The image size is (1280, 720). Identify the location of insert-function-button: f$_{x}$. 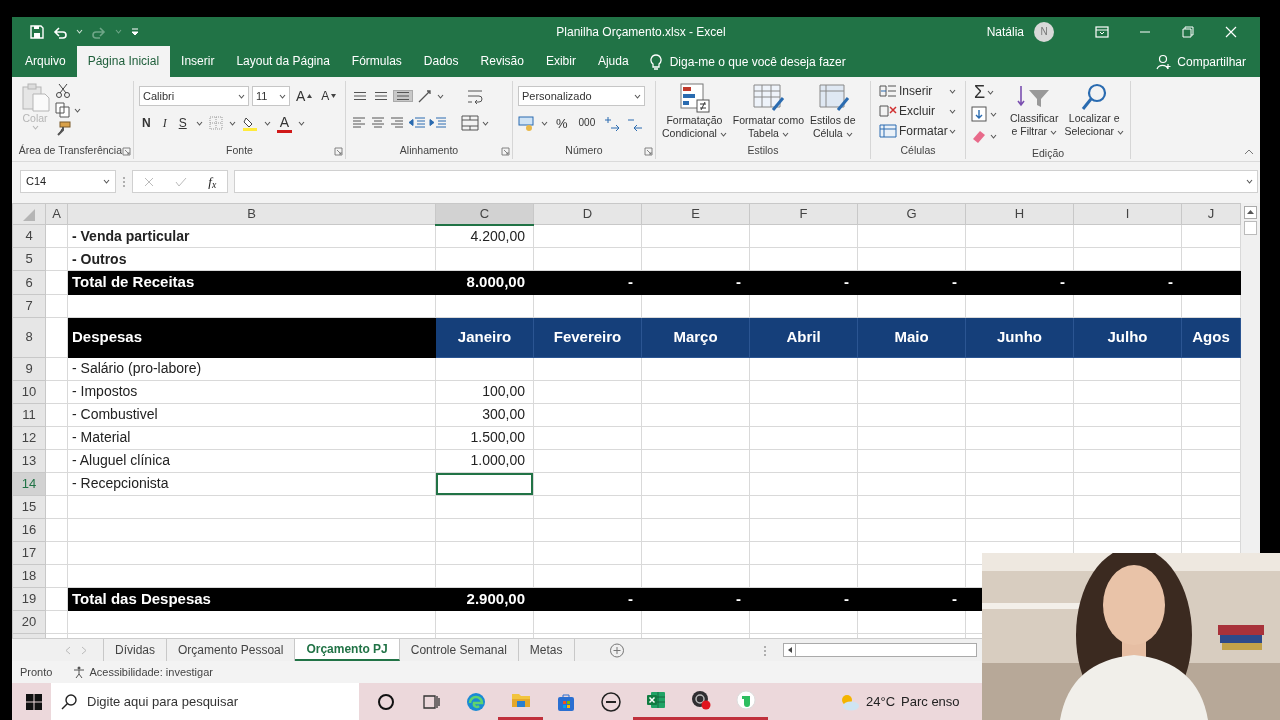
(212, 181).